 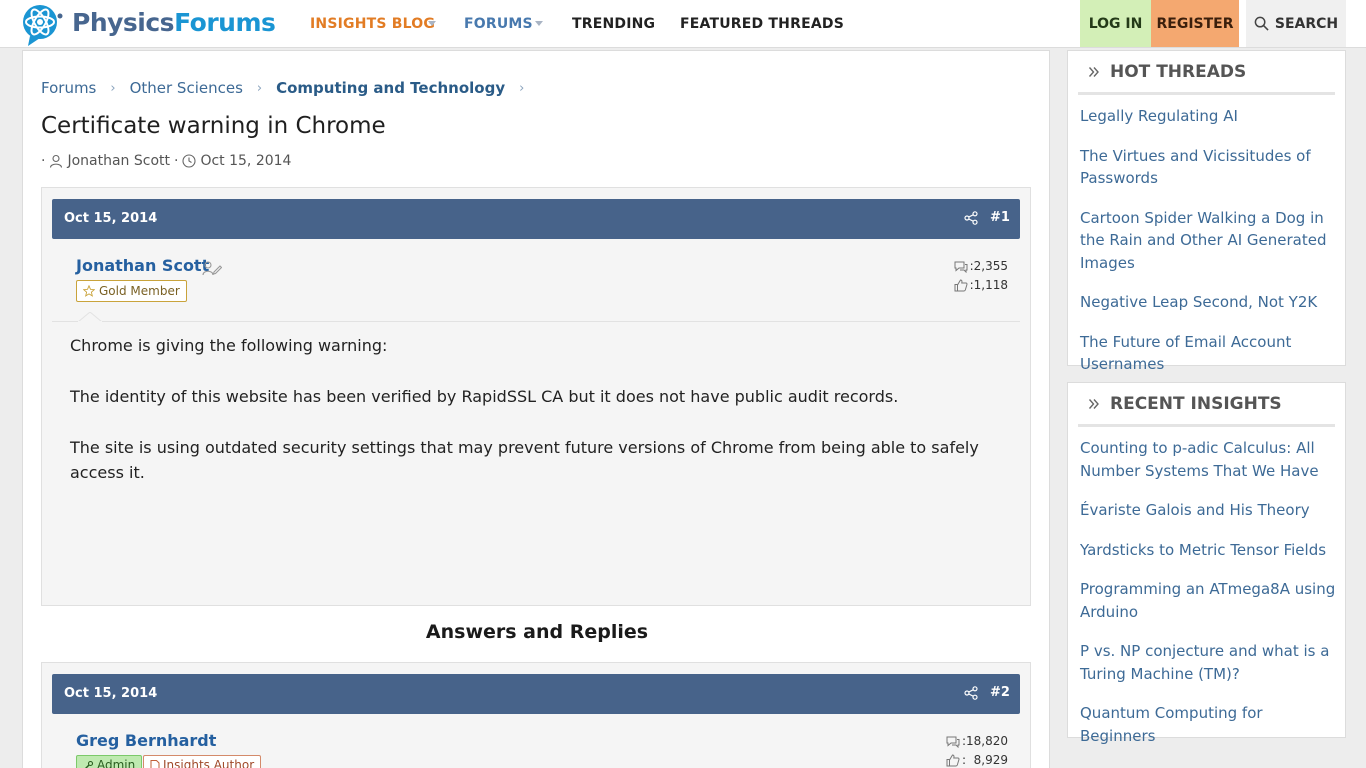 I want to click on hot-threads-title: HOT THREADS, so click(x=1206, y=73).